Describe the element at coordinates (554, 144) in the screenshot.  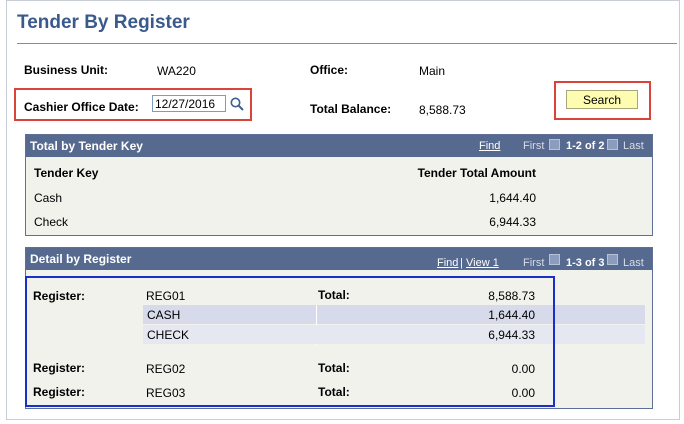
I see `tender-prev-icon` at that location.